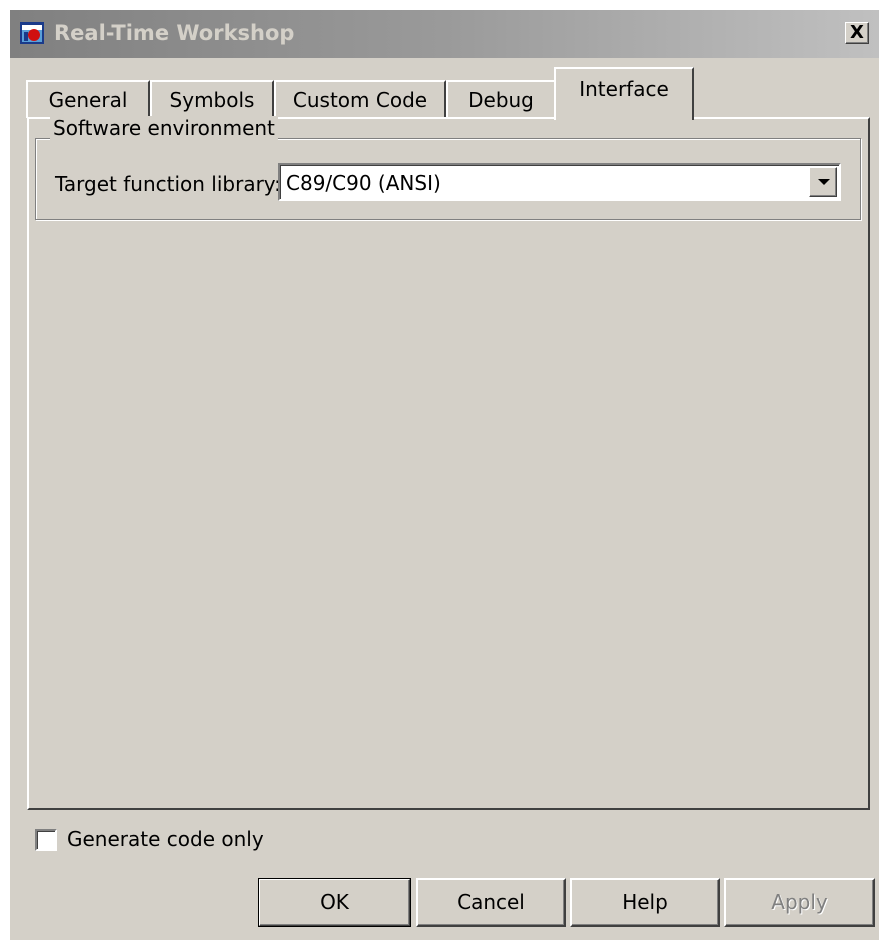 The width and height of the screenshot is (879, 940). What do you see at coordinates (559, 182) in the screenshot?
I see `target-function-library-select: C89/C90 (ANSI)` at bounding box center [559, 182].